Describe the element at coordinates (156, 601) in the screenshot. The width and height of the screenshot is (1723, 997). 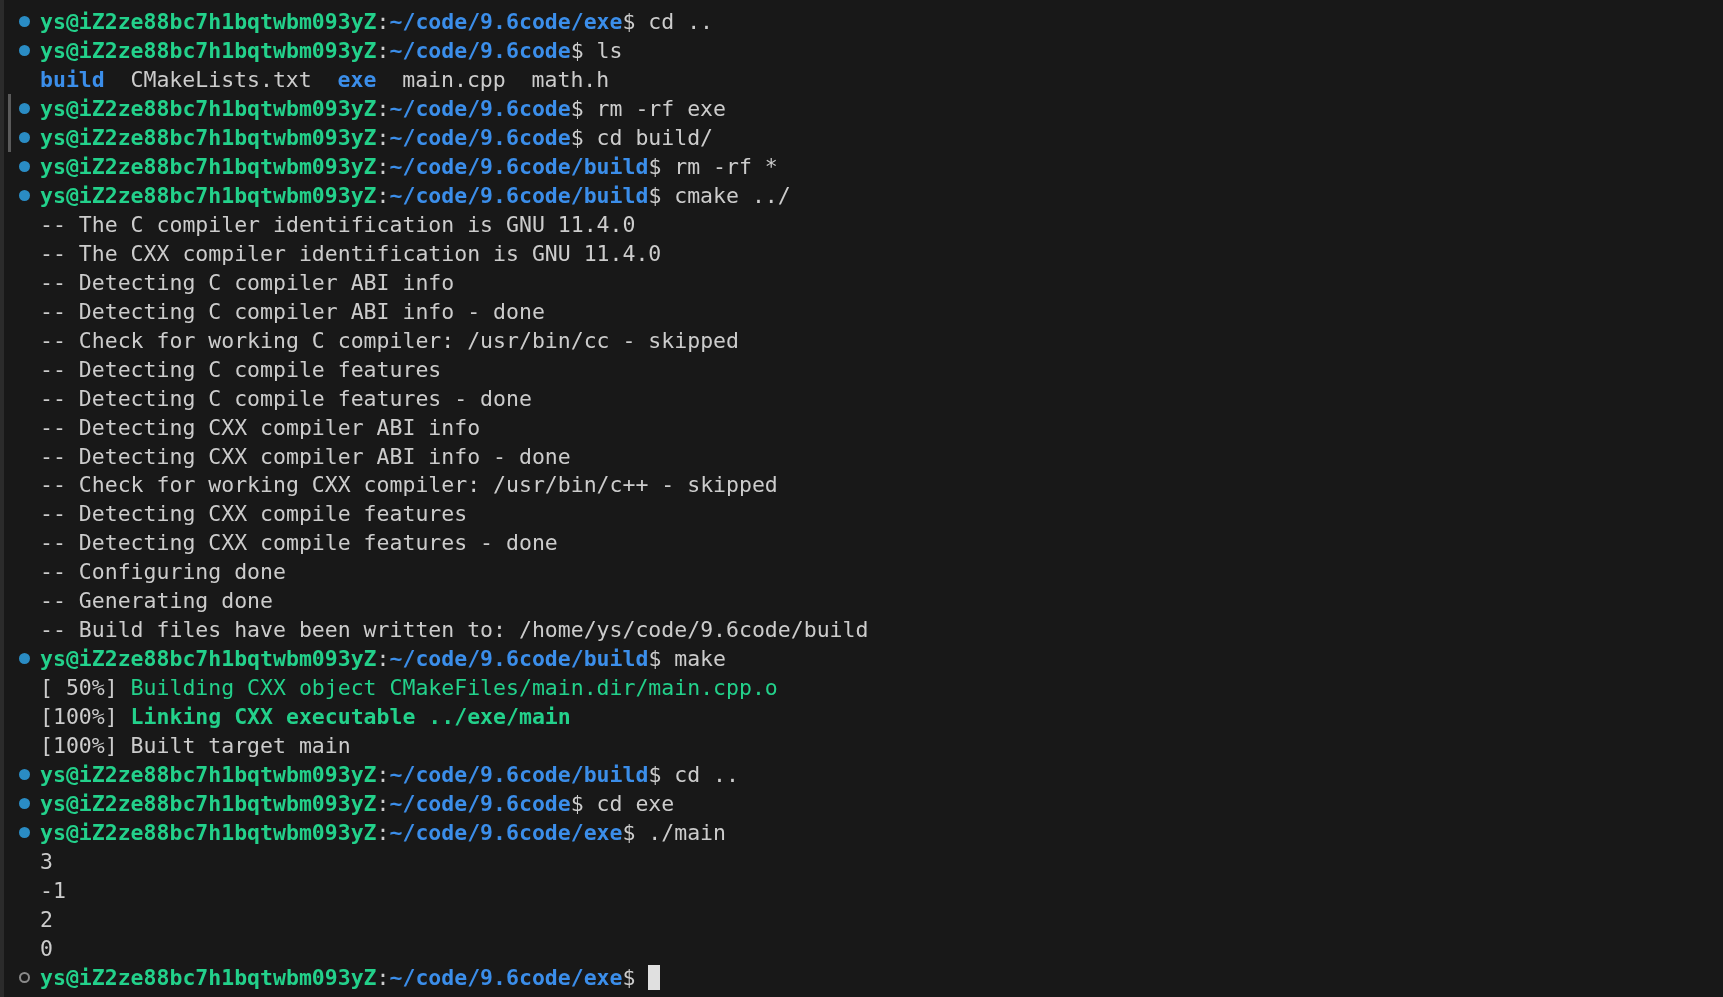
I see `output-line: -- Generating done` at that location.